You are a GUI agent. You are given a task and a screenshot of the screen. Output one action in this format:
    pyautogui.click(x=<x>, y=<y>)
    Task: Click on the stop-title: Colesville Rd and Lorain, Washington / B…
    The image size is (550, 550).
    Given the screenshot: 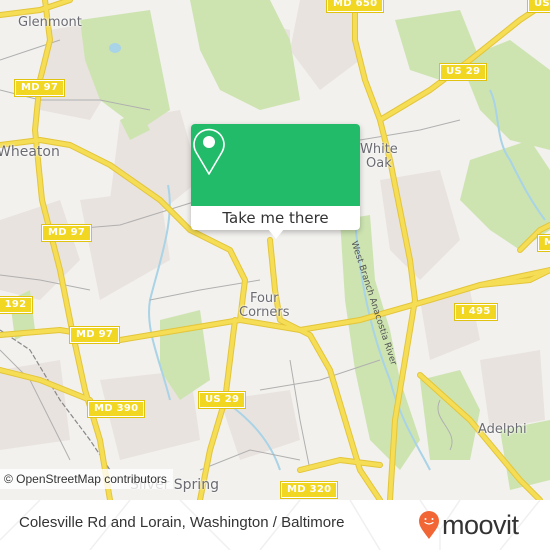 What is the action you would take?
    pyautogui.click(x=182, y=522)
    